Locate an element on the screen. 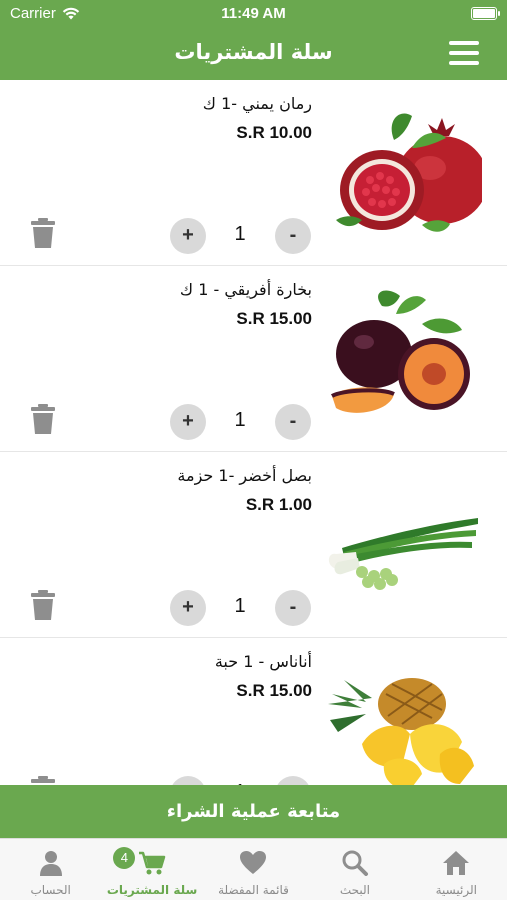 The image size is (507, 900). tab-label: قائمة المفضلة is located at coordinates (253, 890).